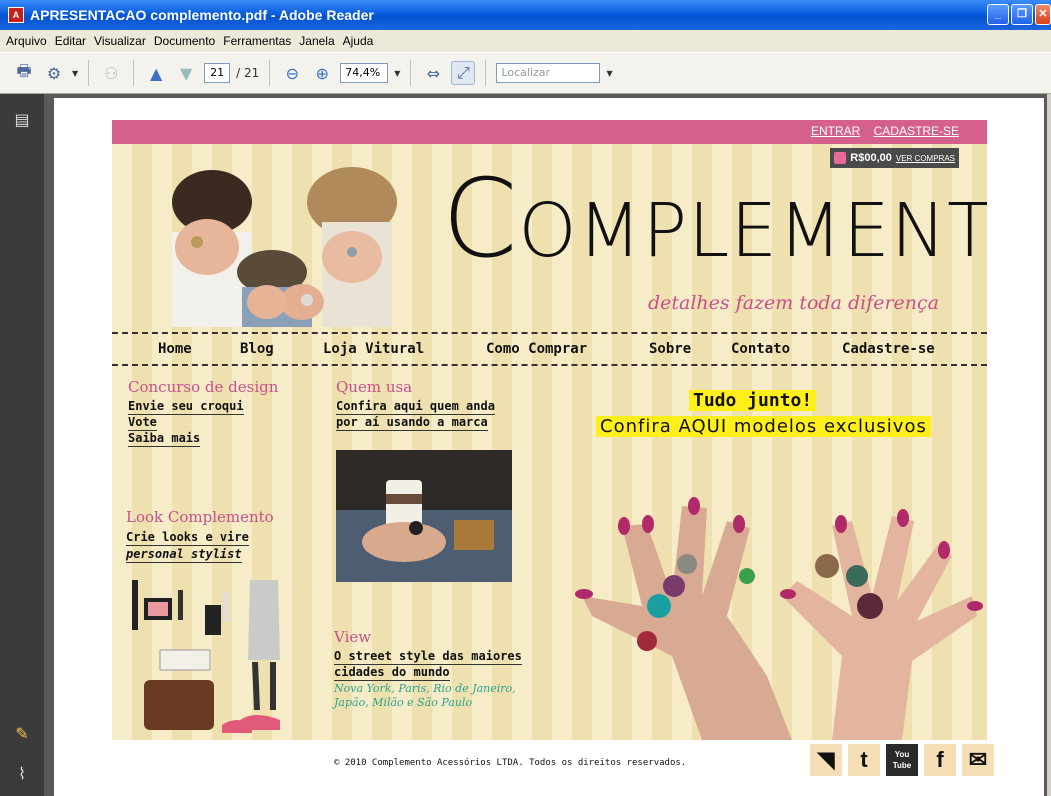 Image resolution: width=1051 pixels, height=796 pixels. I want to click on logo-rest: OMPLEMENTO, so click(752, 231).